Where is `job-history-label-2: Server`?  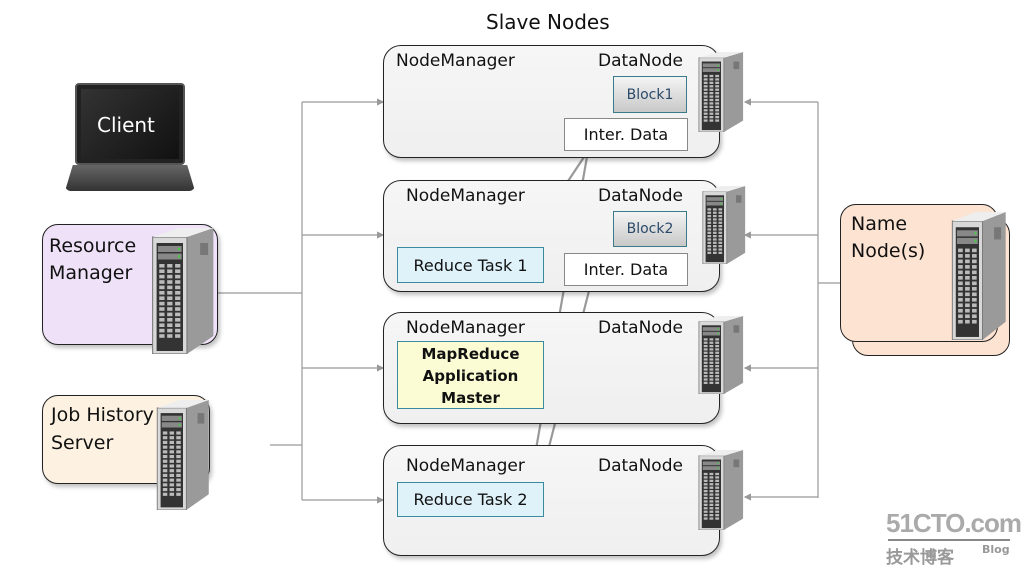 job-history-label-2: Server is located at coordinates (82, 443).